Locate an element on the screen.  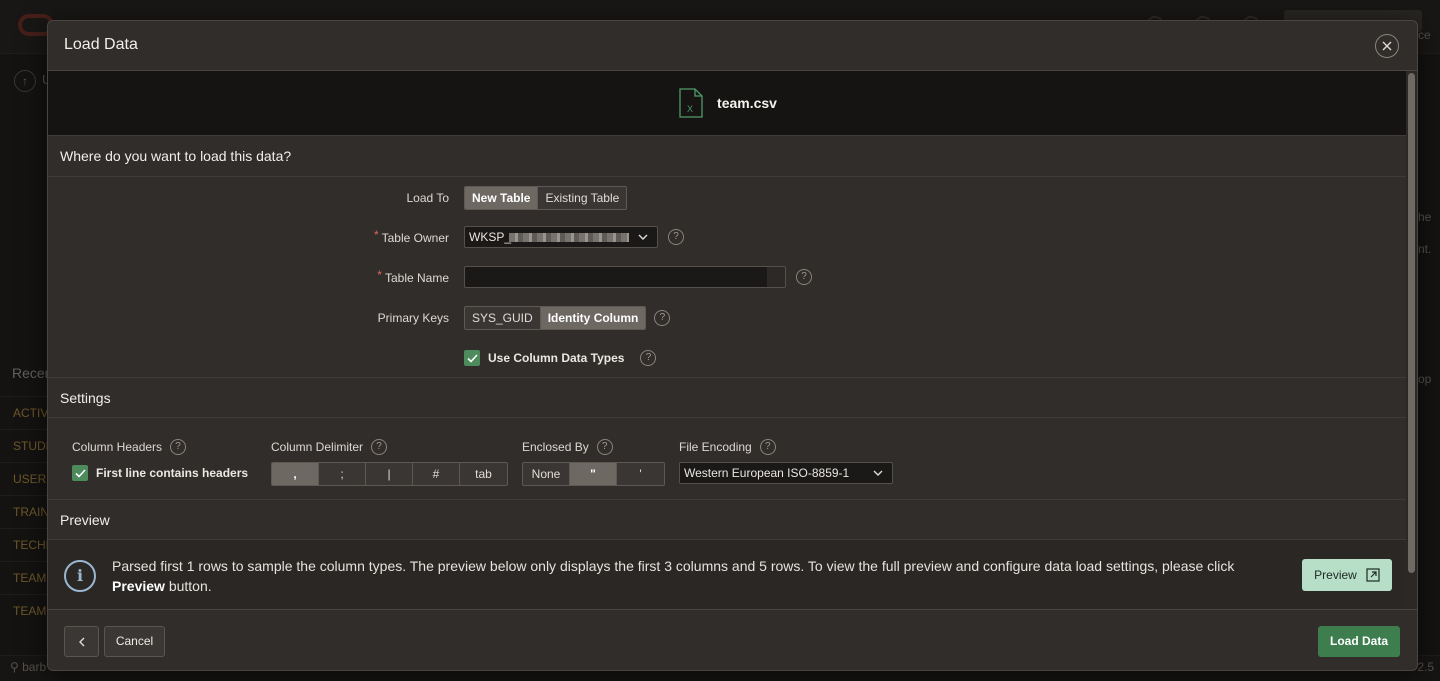
back-button is located at coordinates (81, 641).